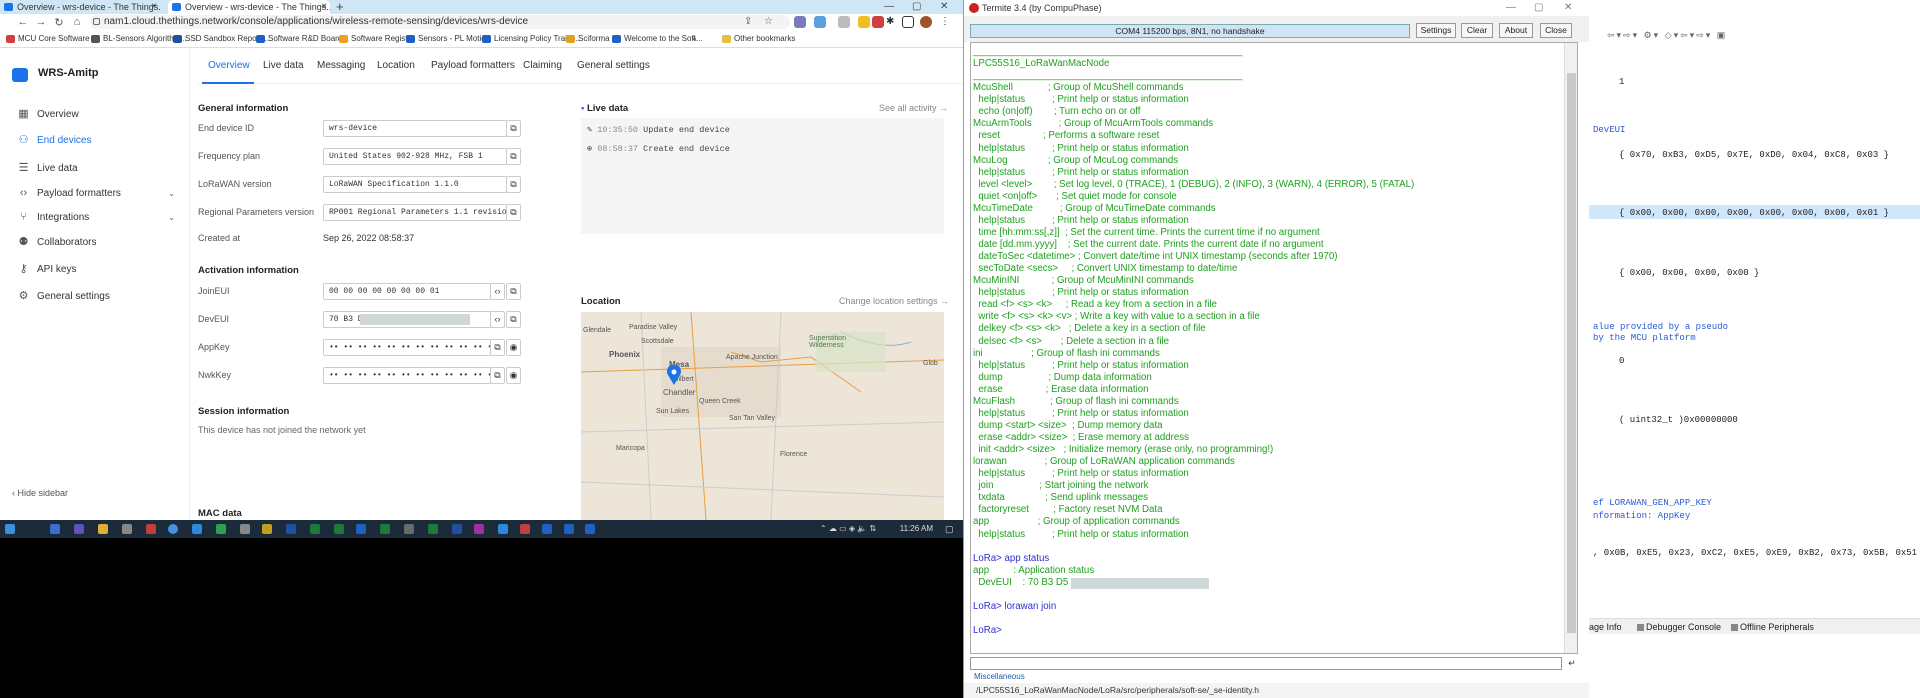  What do you see at coordinates (94, 243) in the screenshot?
I see `sidebar-item-collaborators: ⚉ Collaborators` at bounding box center [94, 243].